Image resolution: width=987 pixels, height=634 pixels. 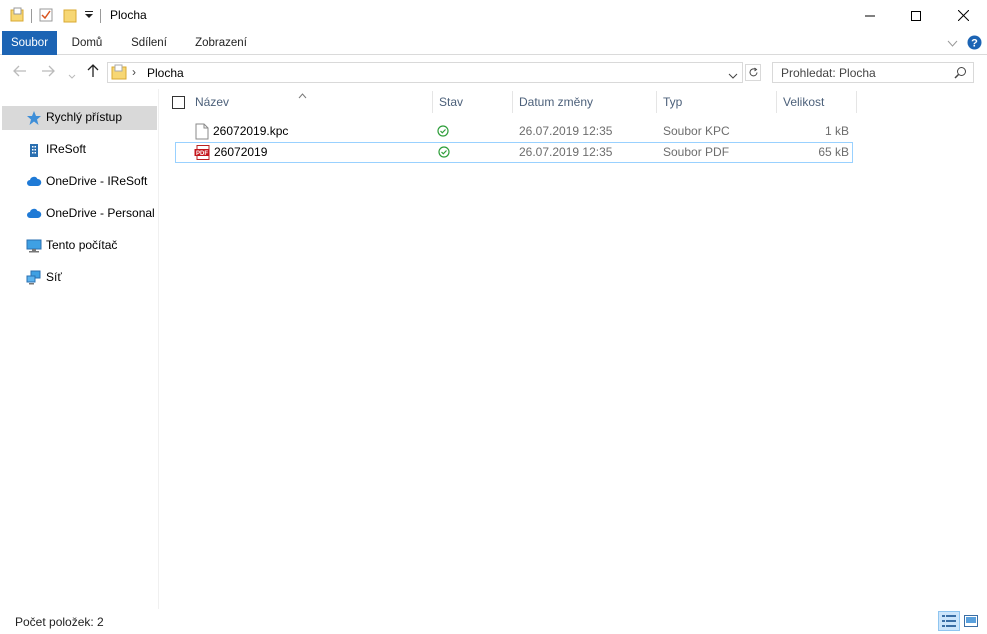 I want to click on file-size: 65 kB, so click(x=833, y=152).